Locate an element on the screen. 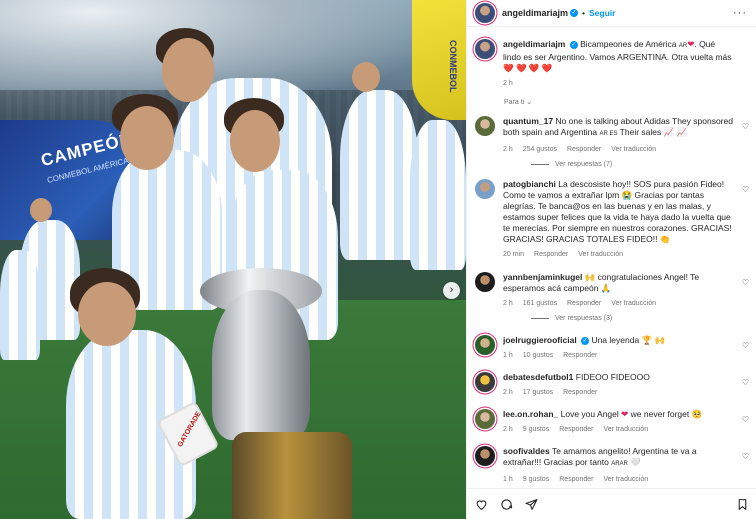 This screenshot has width=756, height=519. comment-meta: 2 h 9 gustos Responder Ver traducción is located at coordinates (618, 429).